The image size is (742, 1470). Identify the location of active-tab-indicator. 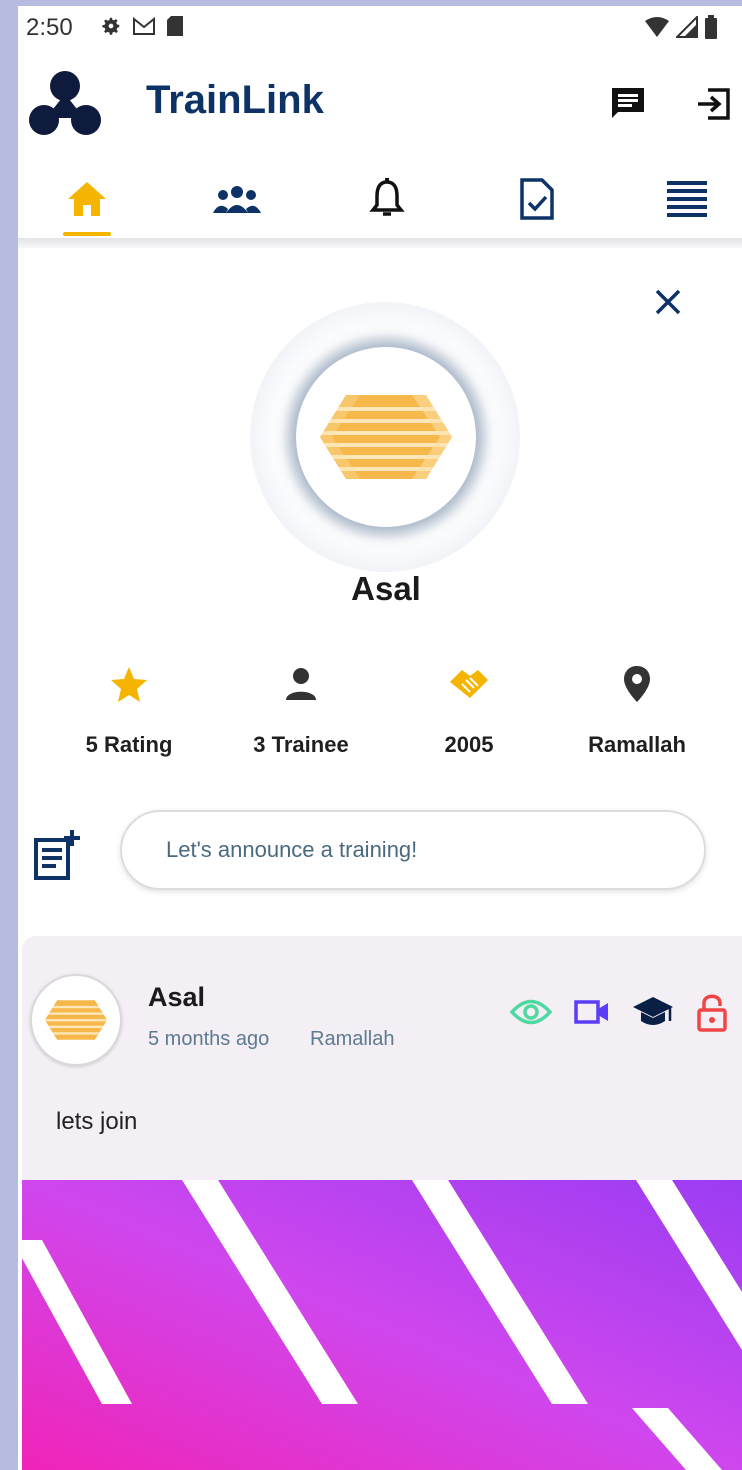
(87, 234).